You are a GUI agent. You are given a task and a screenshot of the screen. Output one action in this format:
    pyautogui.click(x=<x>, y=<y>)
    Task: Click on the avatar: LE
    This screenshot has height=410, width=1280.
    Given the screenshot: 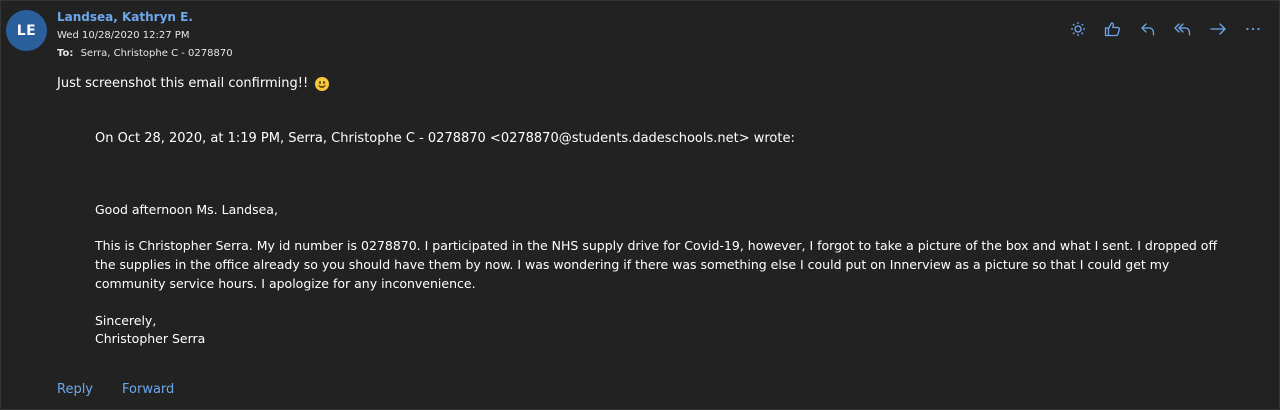 What is the action you would take?
    pyautogui.click(x=26, y=30)
    